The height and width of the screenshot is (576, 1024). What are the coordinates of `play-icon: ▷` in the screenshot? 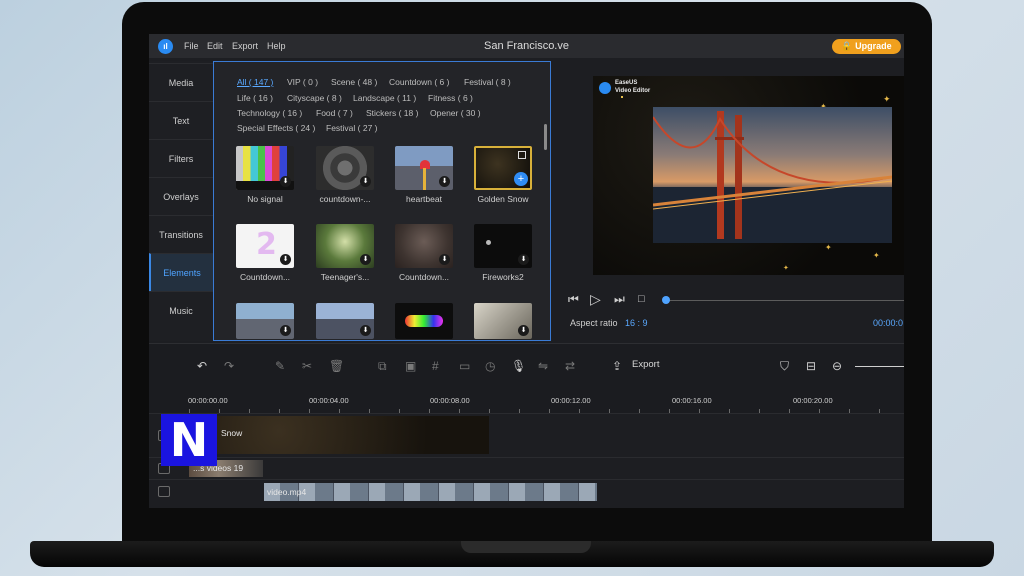 It's located at (595, 299).